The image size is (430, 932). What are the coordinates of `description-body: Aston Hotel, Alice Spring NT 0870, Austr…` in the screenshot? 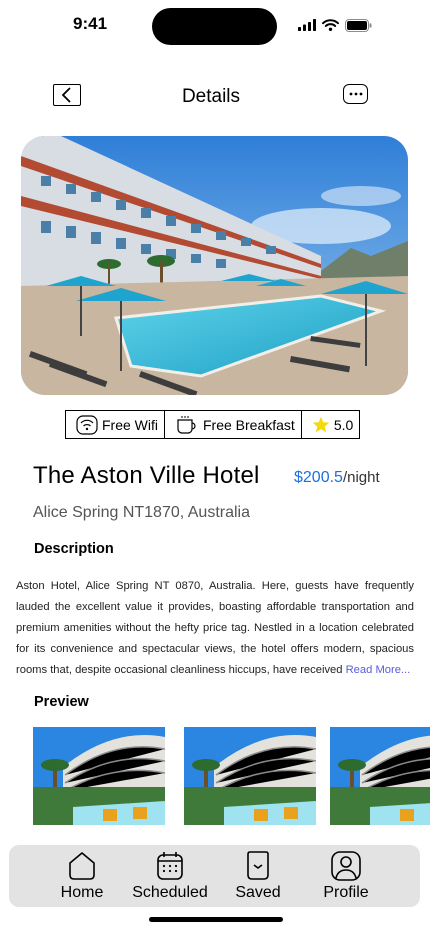 It's located at (215, 628).